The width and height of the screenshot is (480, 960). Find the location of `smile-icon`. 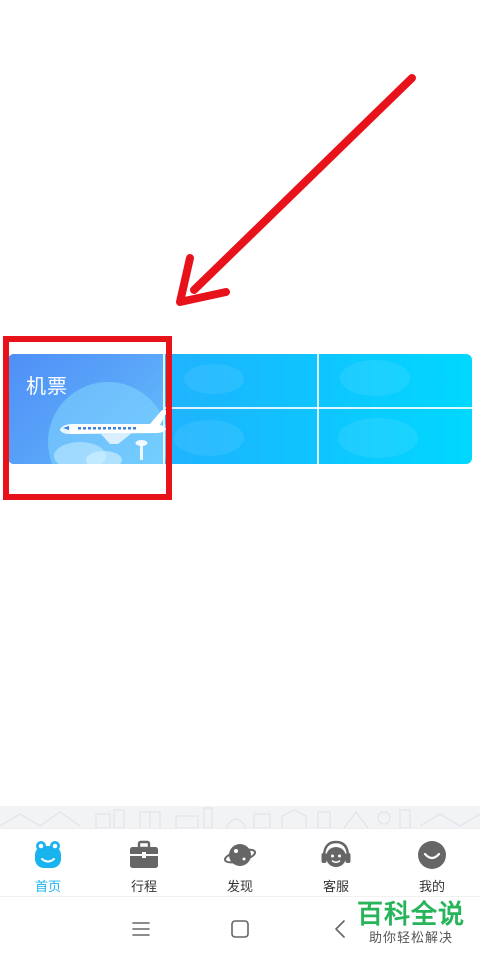

smile-icon is located at coordinates (432, 855).